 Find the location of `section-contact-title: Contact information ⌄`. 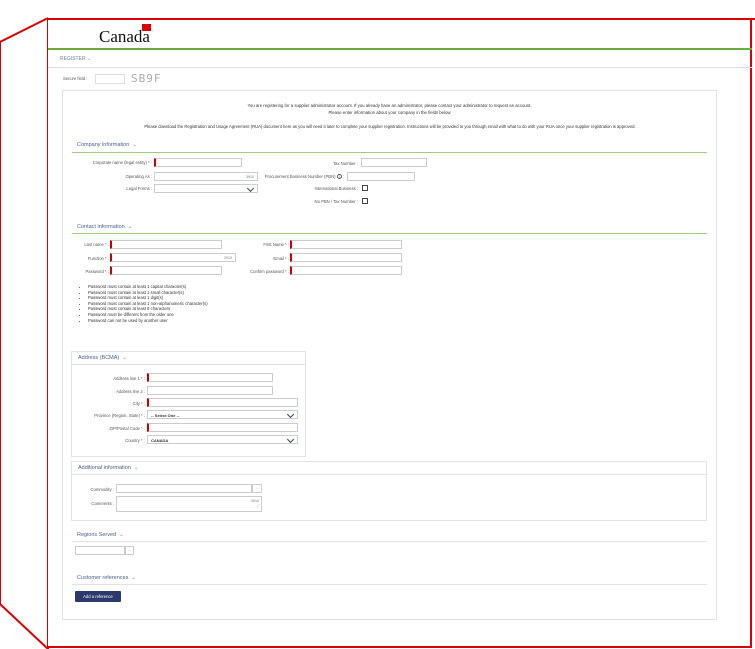

section-contact-title: Contact information ⌄ is located at coordinates (104, 227).